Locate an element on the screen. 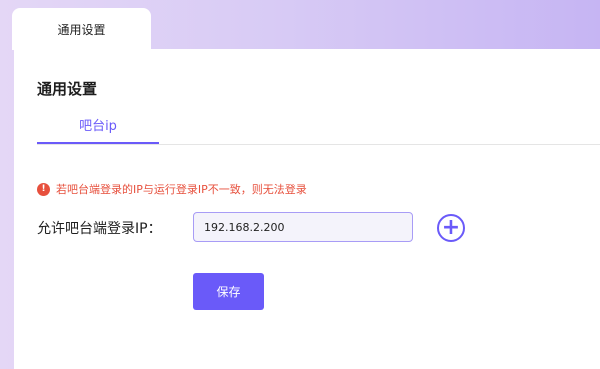 The image size is (600, 369). ip-field-label: 允许吧台端登录IP： is located at coordinates (99, 229).